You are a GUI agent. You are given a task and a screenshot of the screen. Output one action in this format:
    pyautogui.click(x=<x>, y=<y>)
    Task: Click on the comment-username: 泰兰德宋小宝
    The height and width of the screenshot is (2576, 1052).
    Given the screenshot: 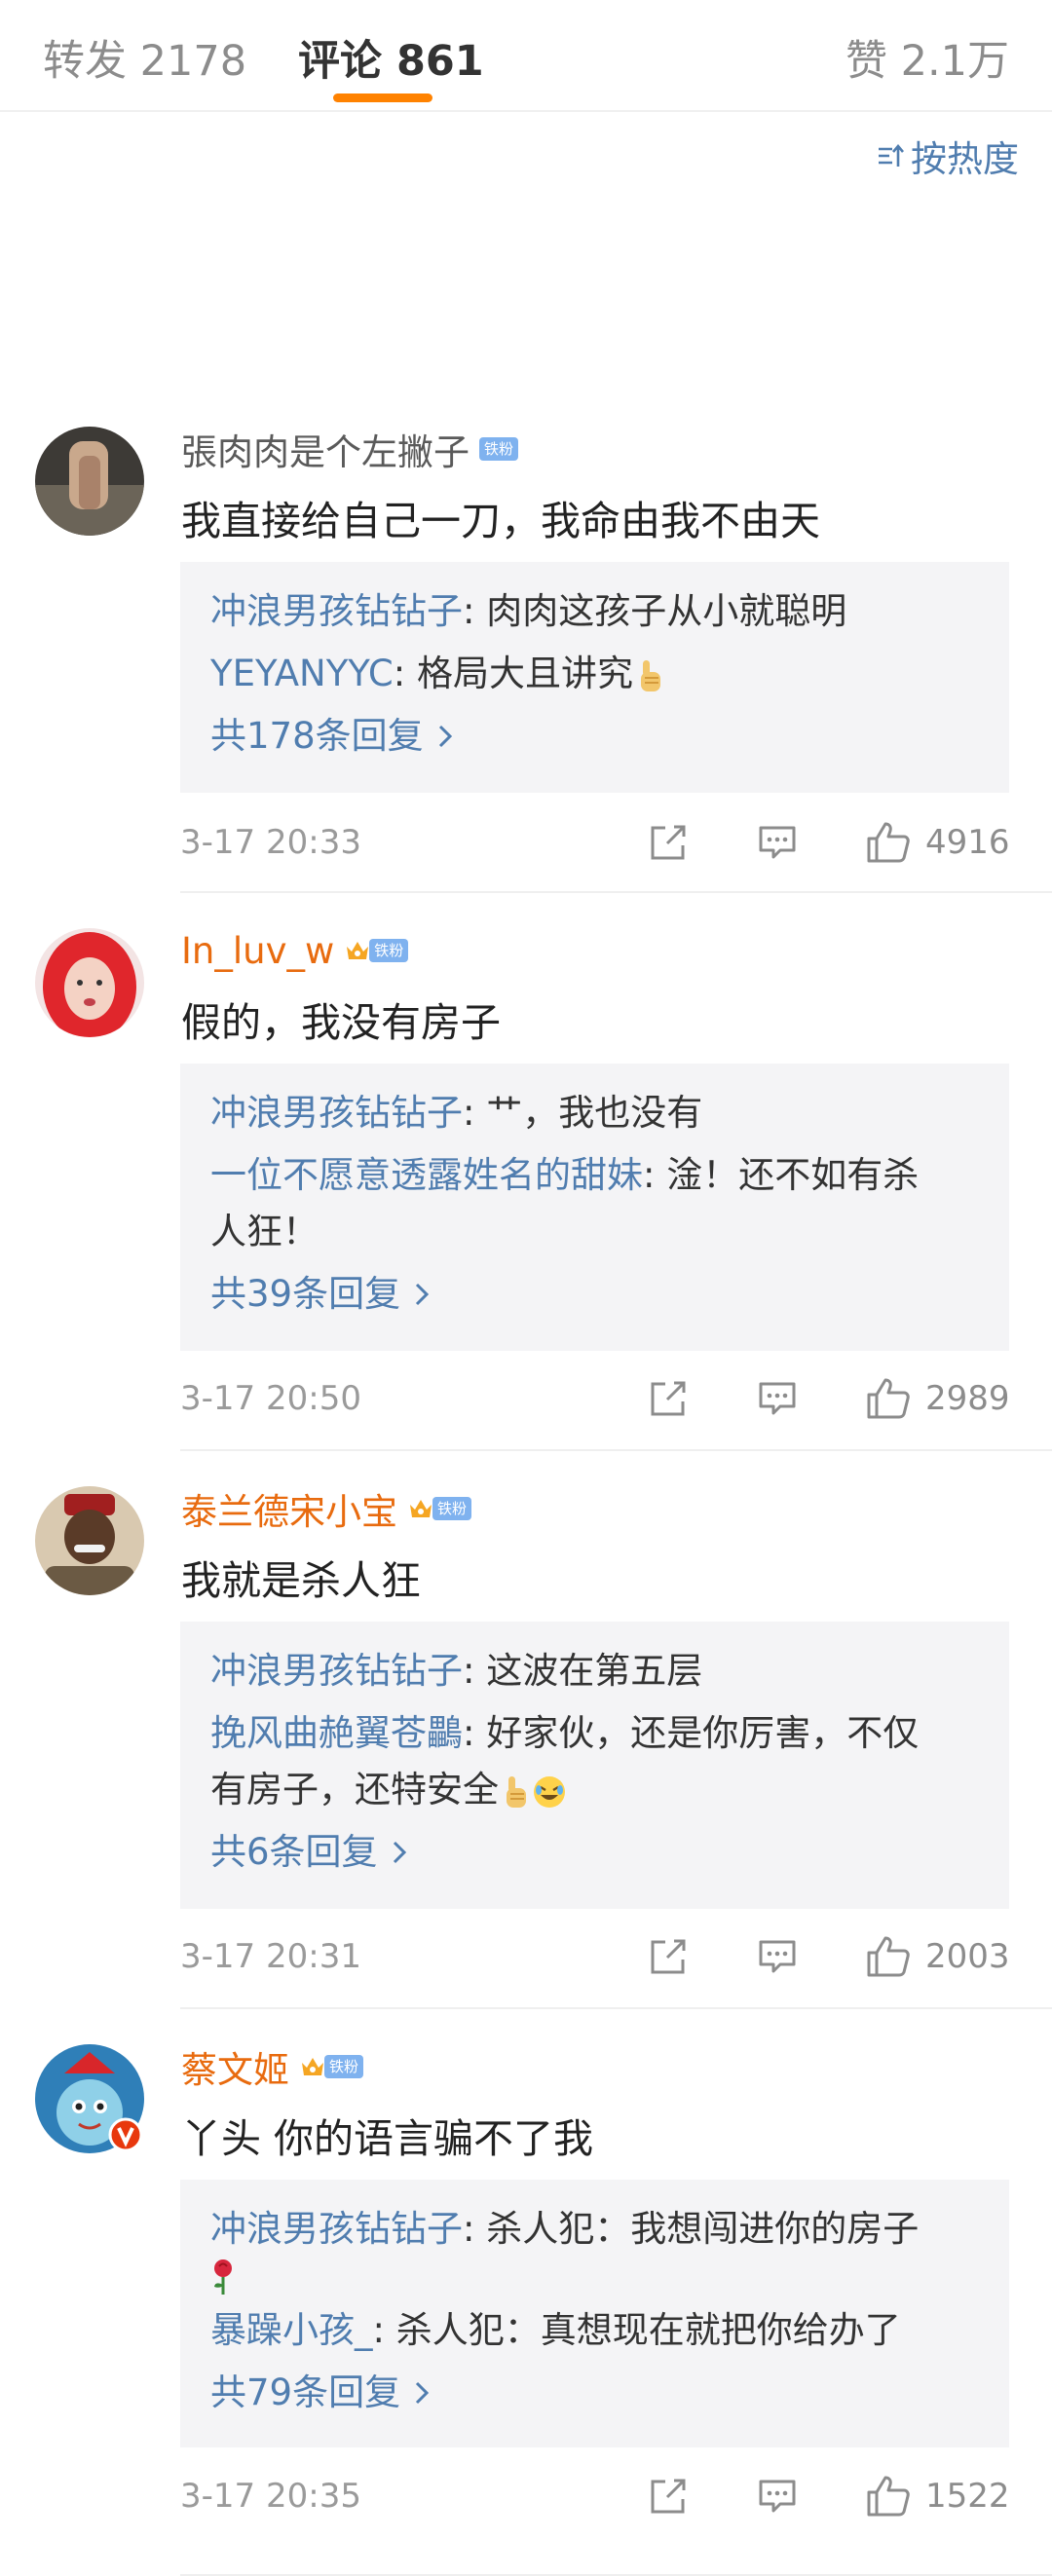 What is the action you would take?
    pyautogui.click(x=289, y=1508)
    